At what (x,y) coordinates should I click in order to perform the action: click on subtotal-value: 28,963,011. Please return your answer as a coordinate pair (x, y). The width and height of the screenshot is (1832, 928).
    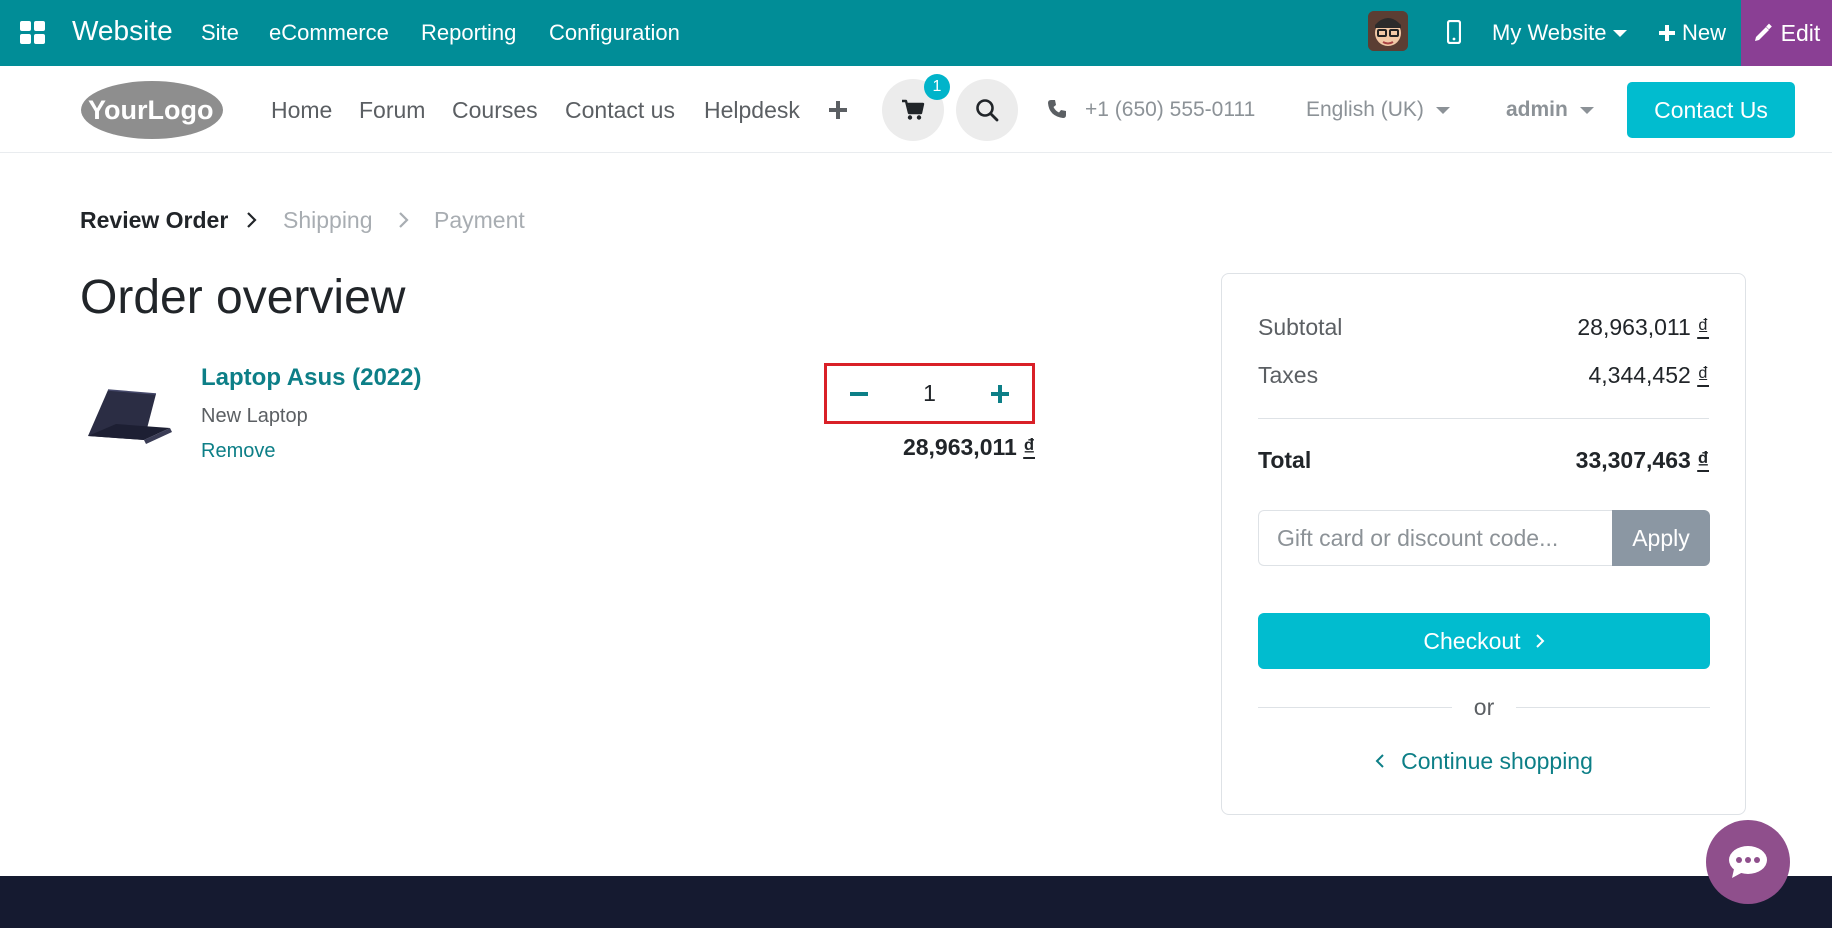
    Looking at the image, I should click on (1634, 327).